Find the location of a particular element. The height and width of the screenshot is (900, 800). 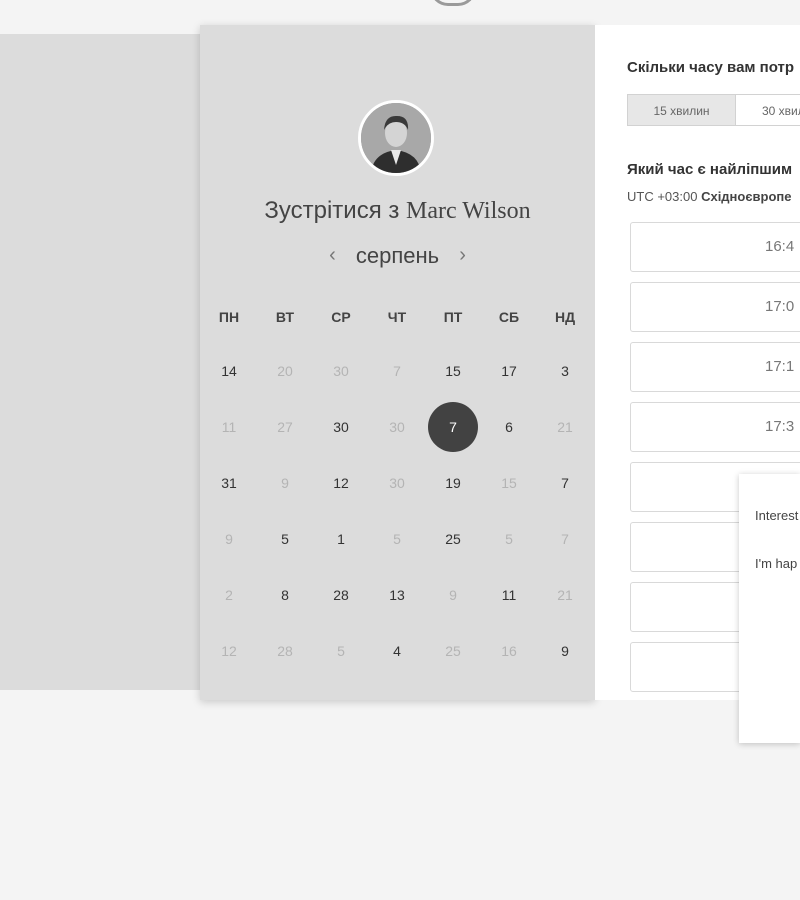

duration-option-15: 15 хвилин is located at coordinates (681, 110).